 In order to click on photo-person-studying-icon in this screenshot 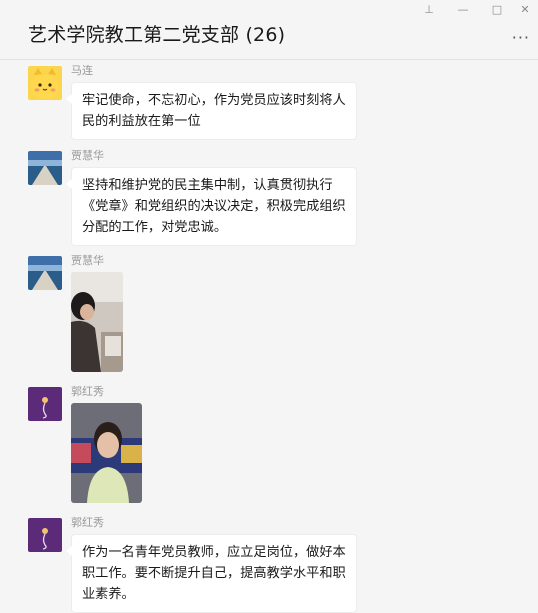, I will do `click(97, 322)`.